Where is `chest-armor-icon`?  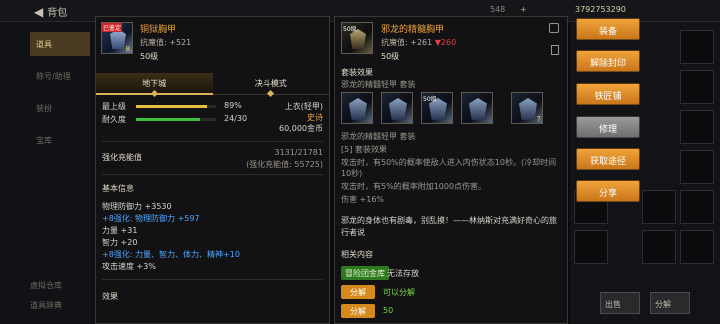 chest-armor-icon is located at coordinates (118, 39).